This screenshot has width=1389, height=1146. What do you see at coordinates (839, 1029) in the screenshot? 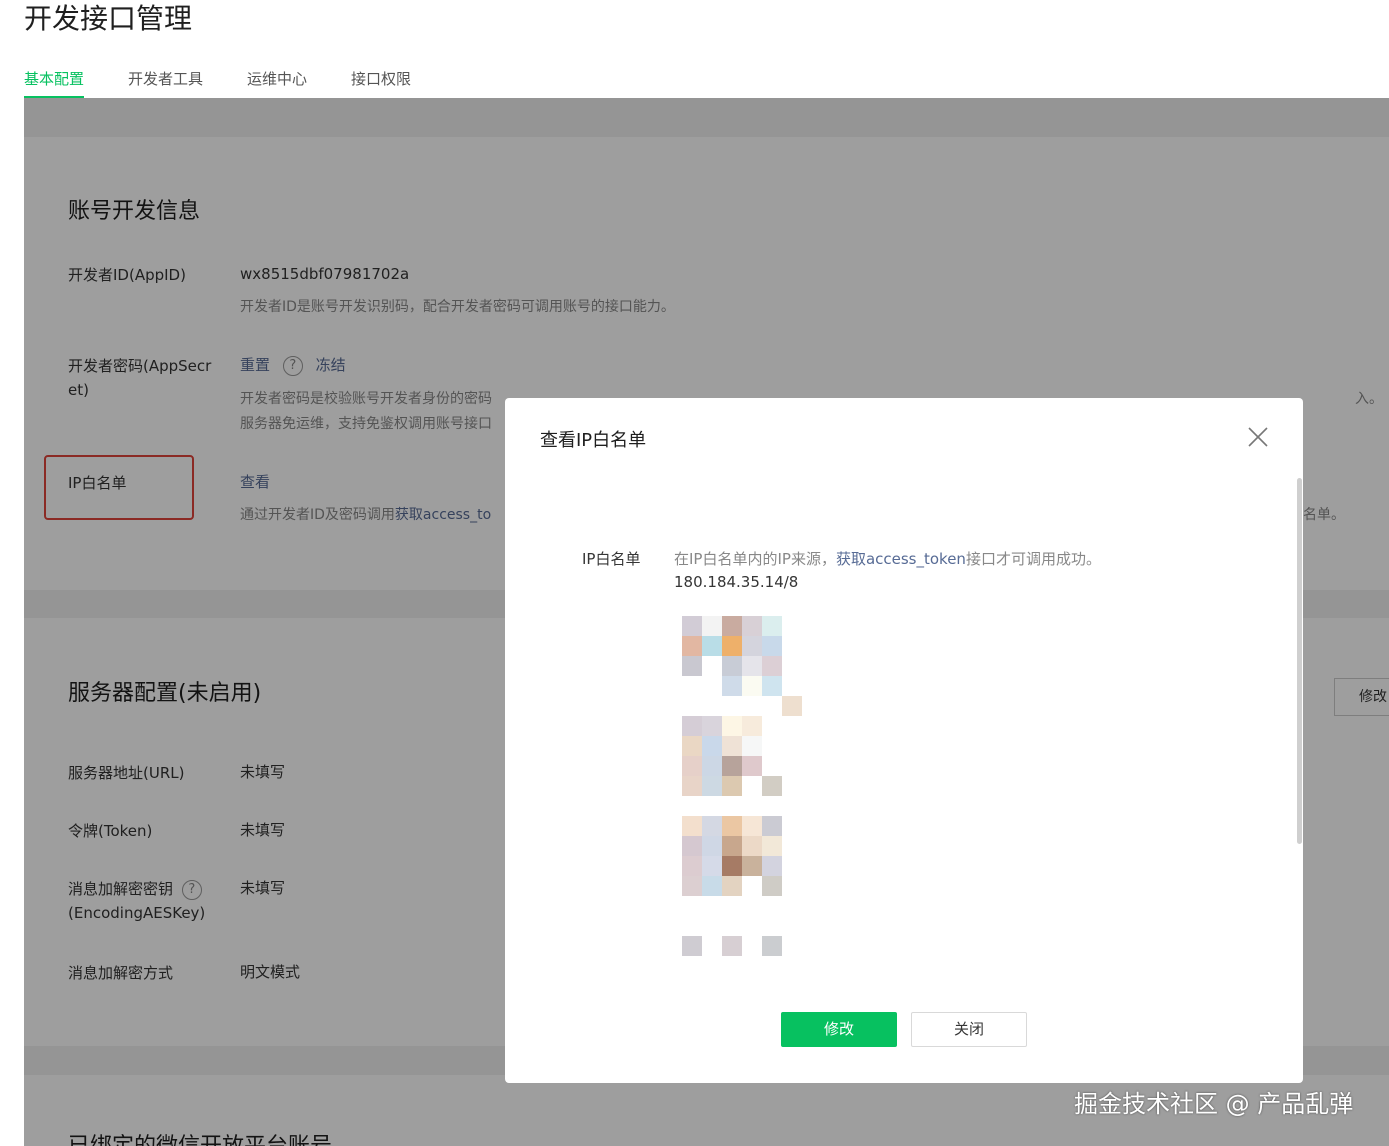
I see `modify-button: 修改` at bounding box center [839, 1029].